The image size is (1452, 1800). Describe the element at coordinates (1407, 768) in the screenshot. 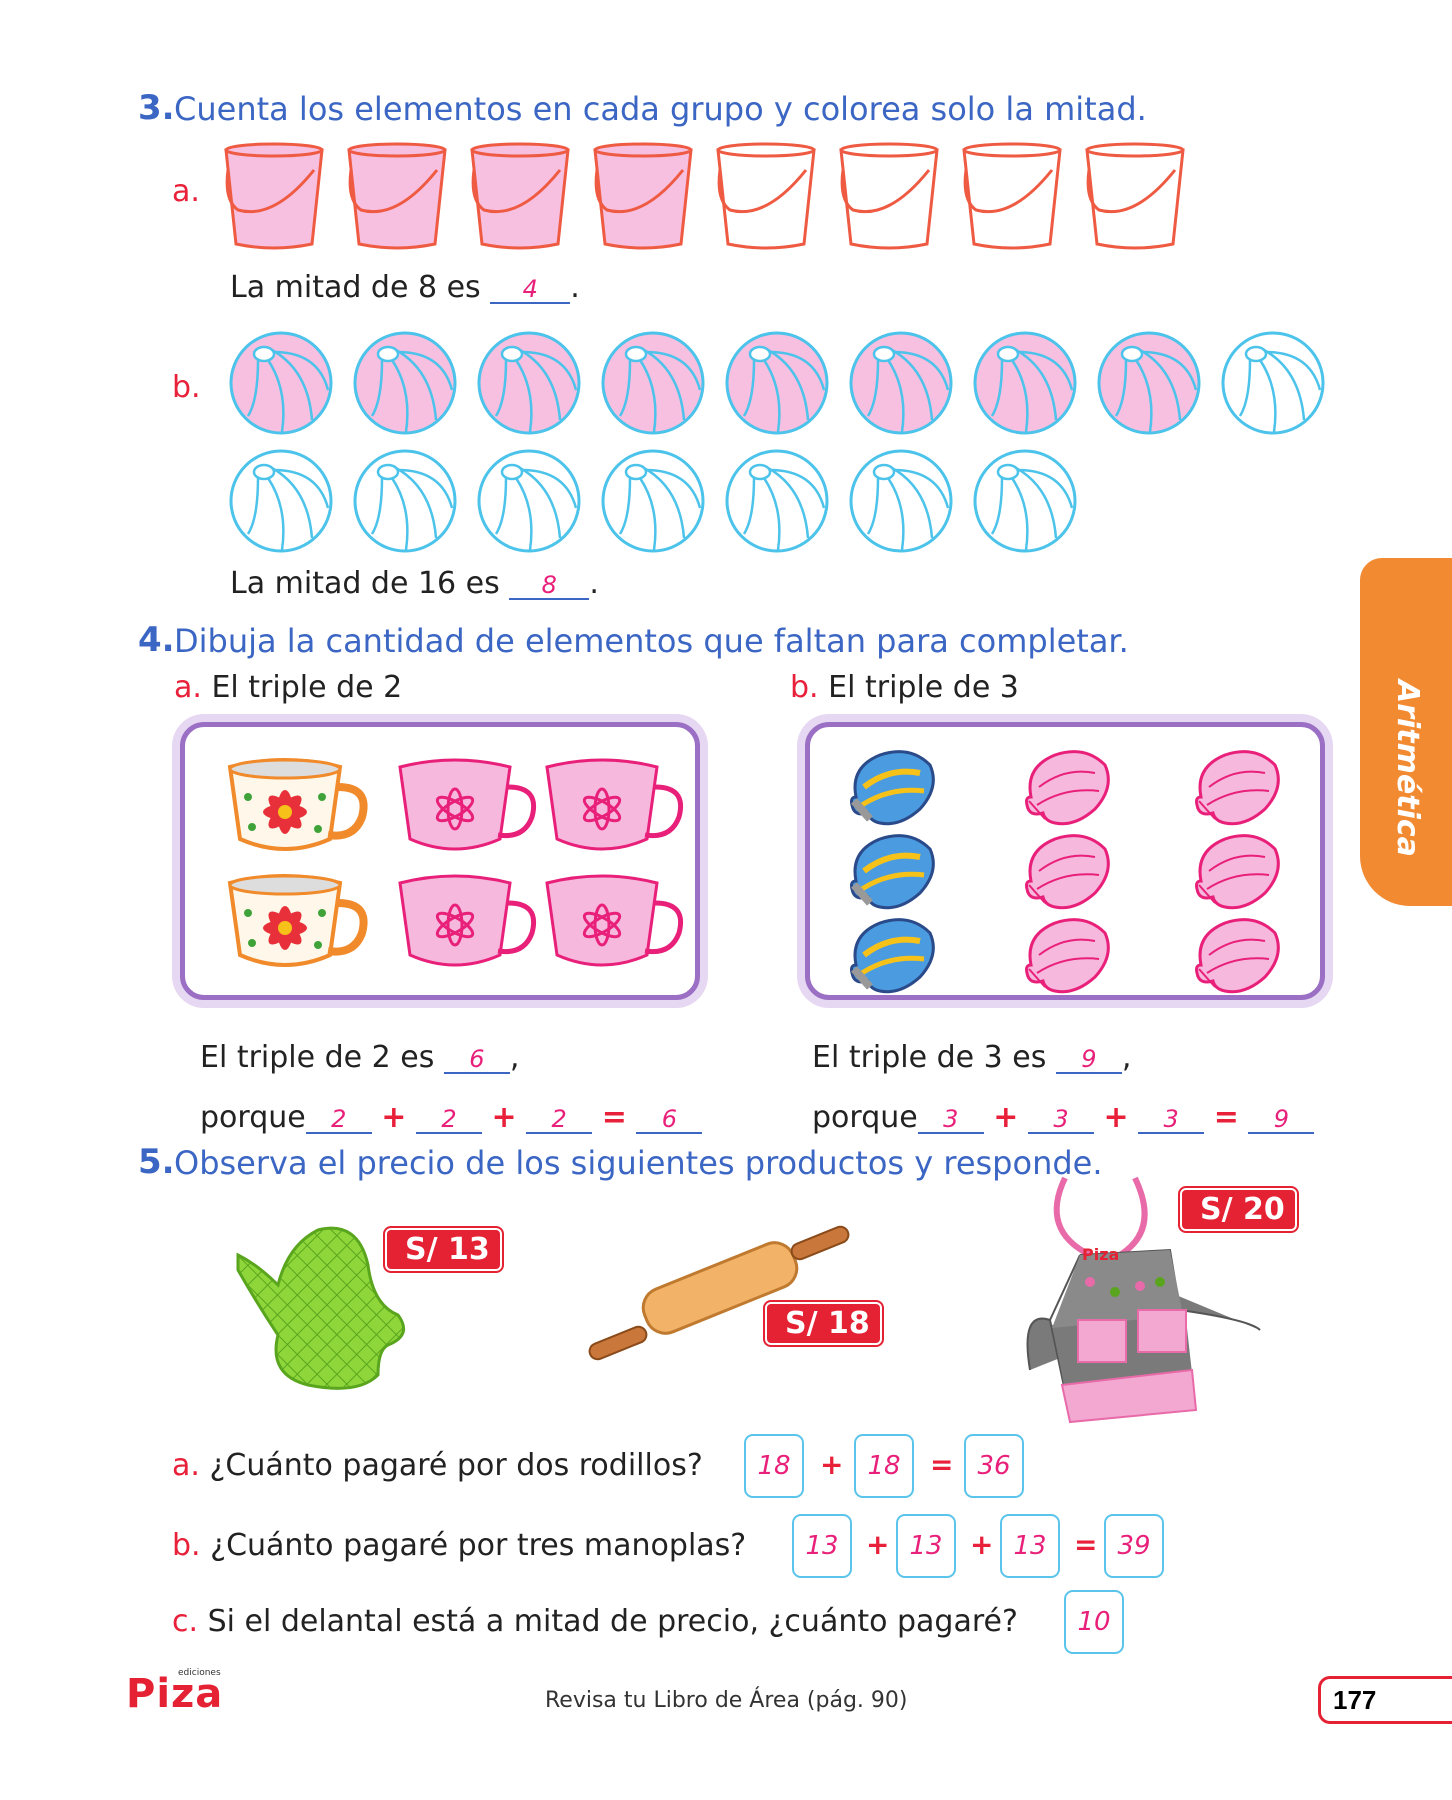

I see `section-tab-label: Aritmética` at that location.